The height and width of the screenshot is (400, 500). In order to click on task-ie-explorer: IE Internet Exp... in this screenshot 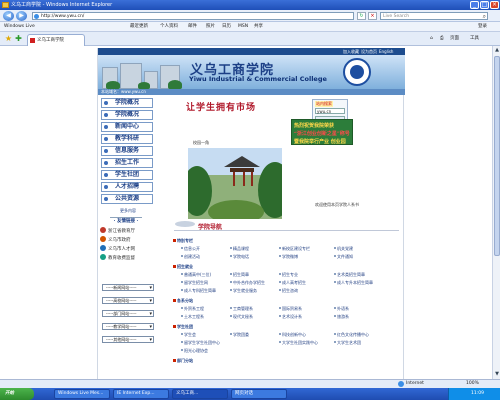, I will do `click(141, 394)`.